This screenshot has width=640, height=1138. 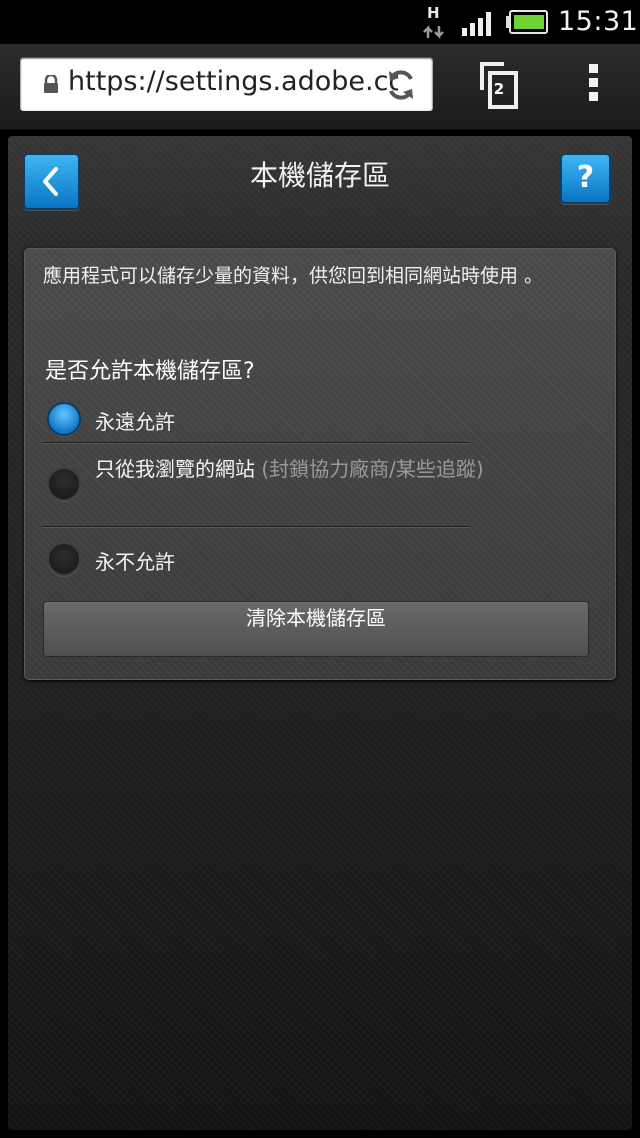 I want to click on overflow-menu-icon, so click(x=593, y=86).